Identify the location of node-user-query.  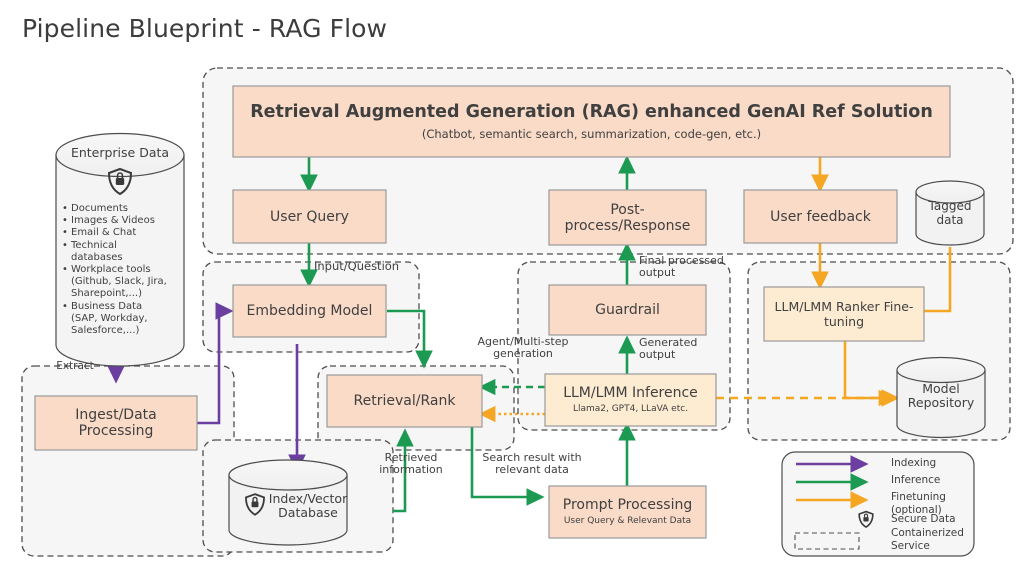
(309, 216).